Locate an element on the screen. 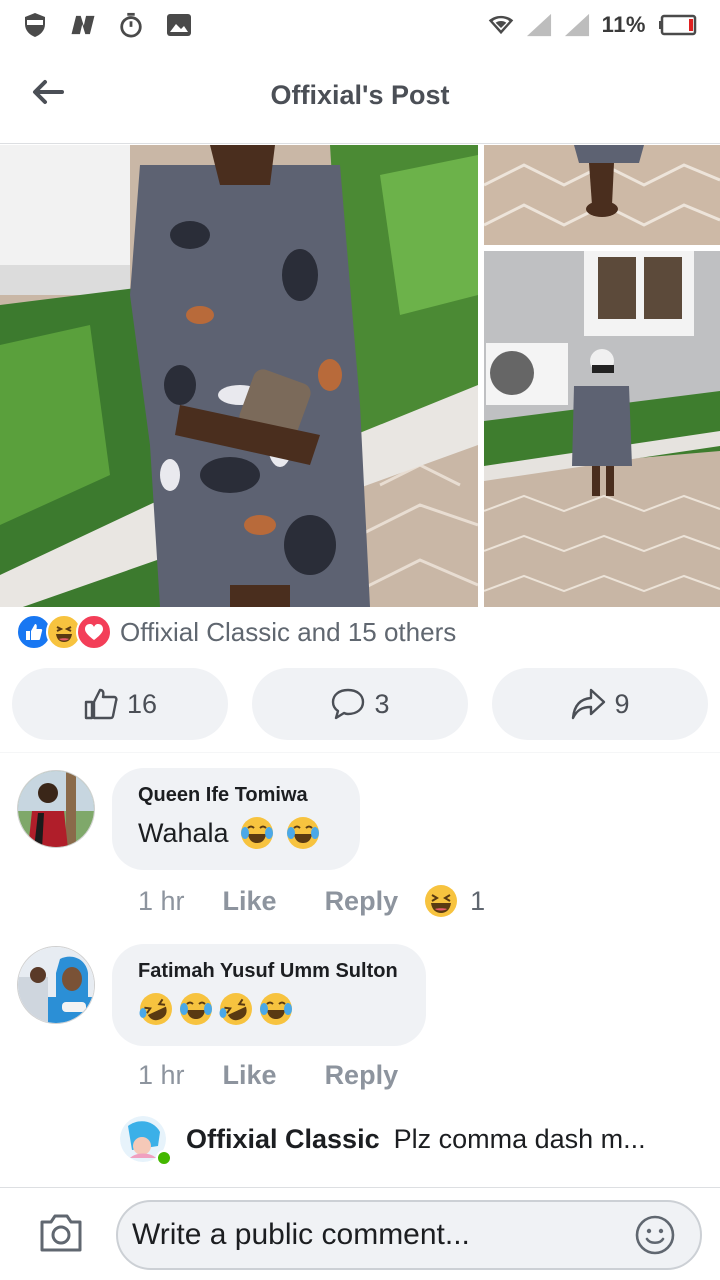  post-actions: 16 3 9 is located at coordinates (360, 705).